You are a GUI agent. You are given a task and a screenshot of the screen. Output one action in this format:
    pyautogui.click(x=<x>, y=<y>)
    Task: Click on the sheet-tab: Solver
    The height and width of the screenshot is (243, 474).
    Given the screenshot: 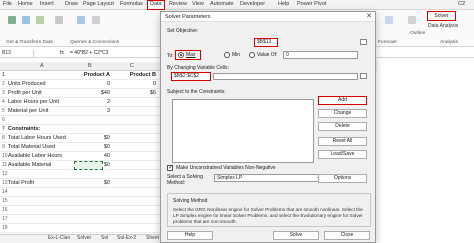 What is the action you would take?
    pyautogui.click(x=84, y=238)
    